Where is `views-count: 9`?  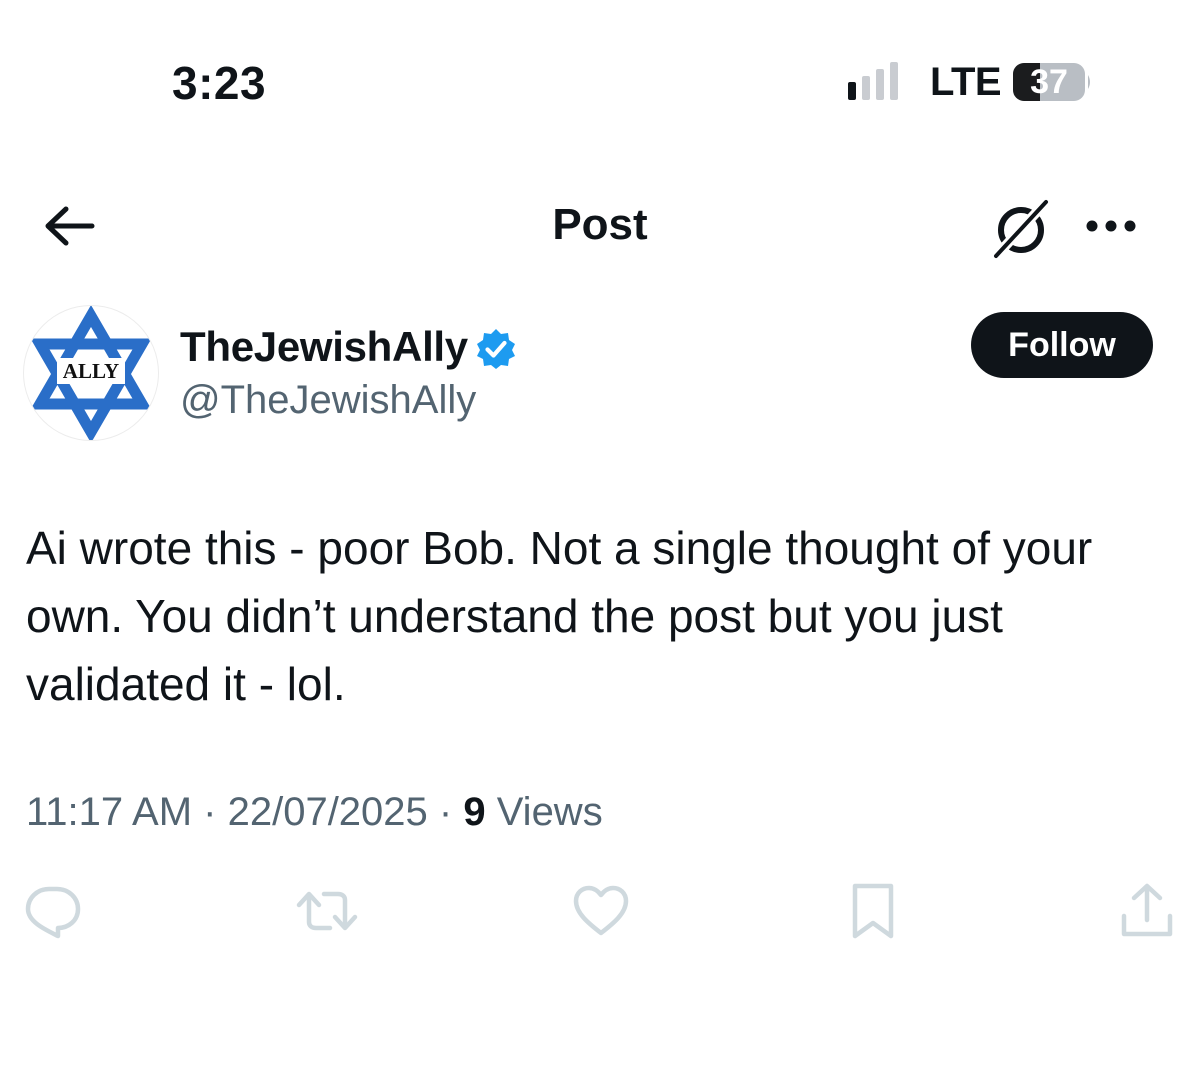 views-count: 9 is located at coordinates (474, 812).